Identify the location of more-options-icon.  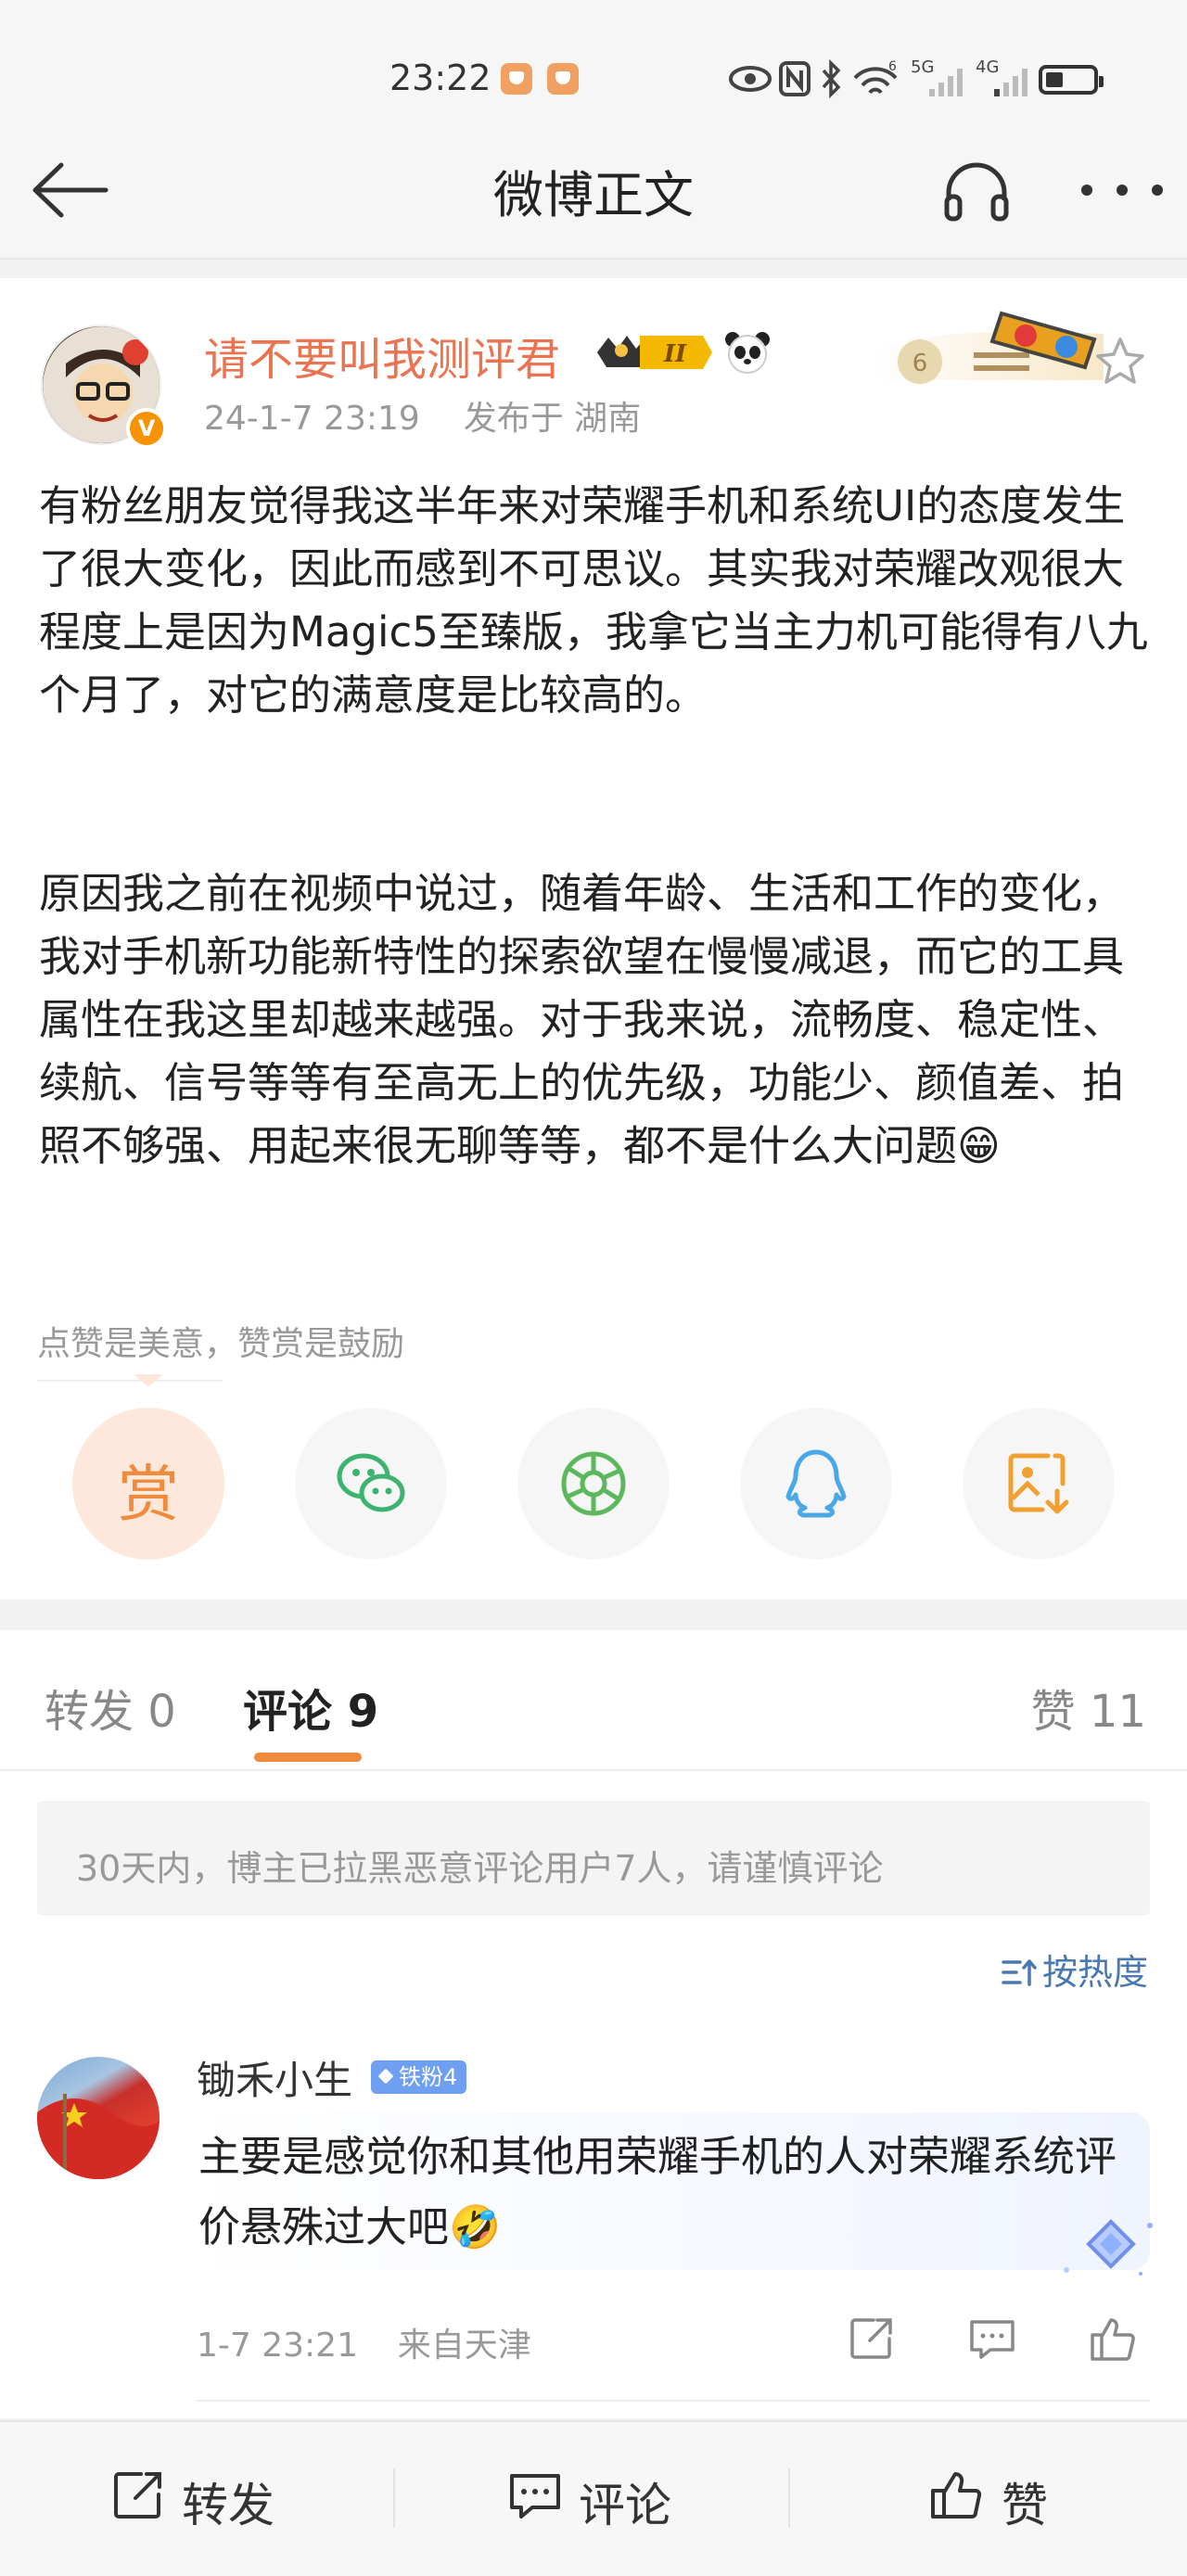
(1122, 190).